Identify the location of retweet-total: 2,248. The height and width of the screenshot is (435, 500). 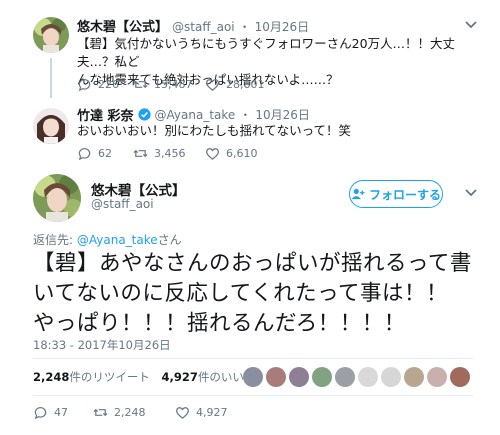
(51, 377).